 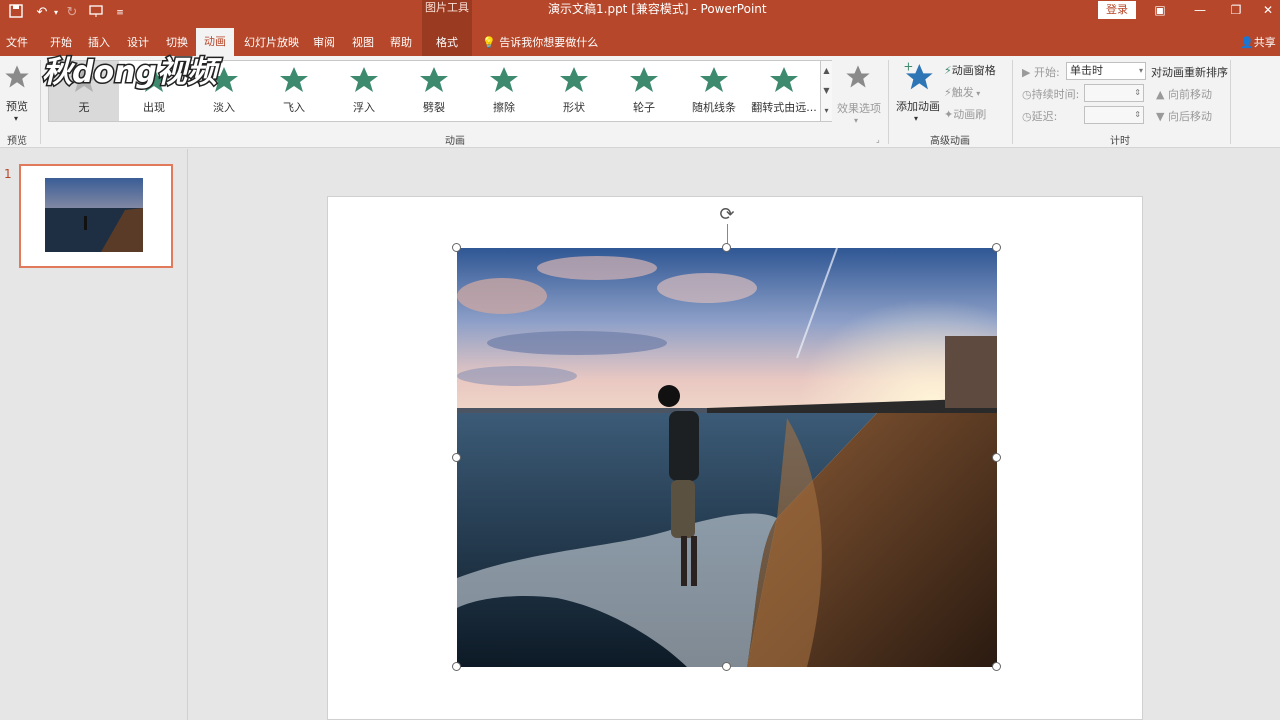 I want to click on tab-format: 格式, so click(x=447, y=42).